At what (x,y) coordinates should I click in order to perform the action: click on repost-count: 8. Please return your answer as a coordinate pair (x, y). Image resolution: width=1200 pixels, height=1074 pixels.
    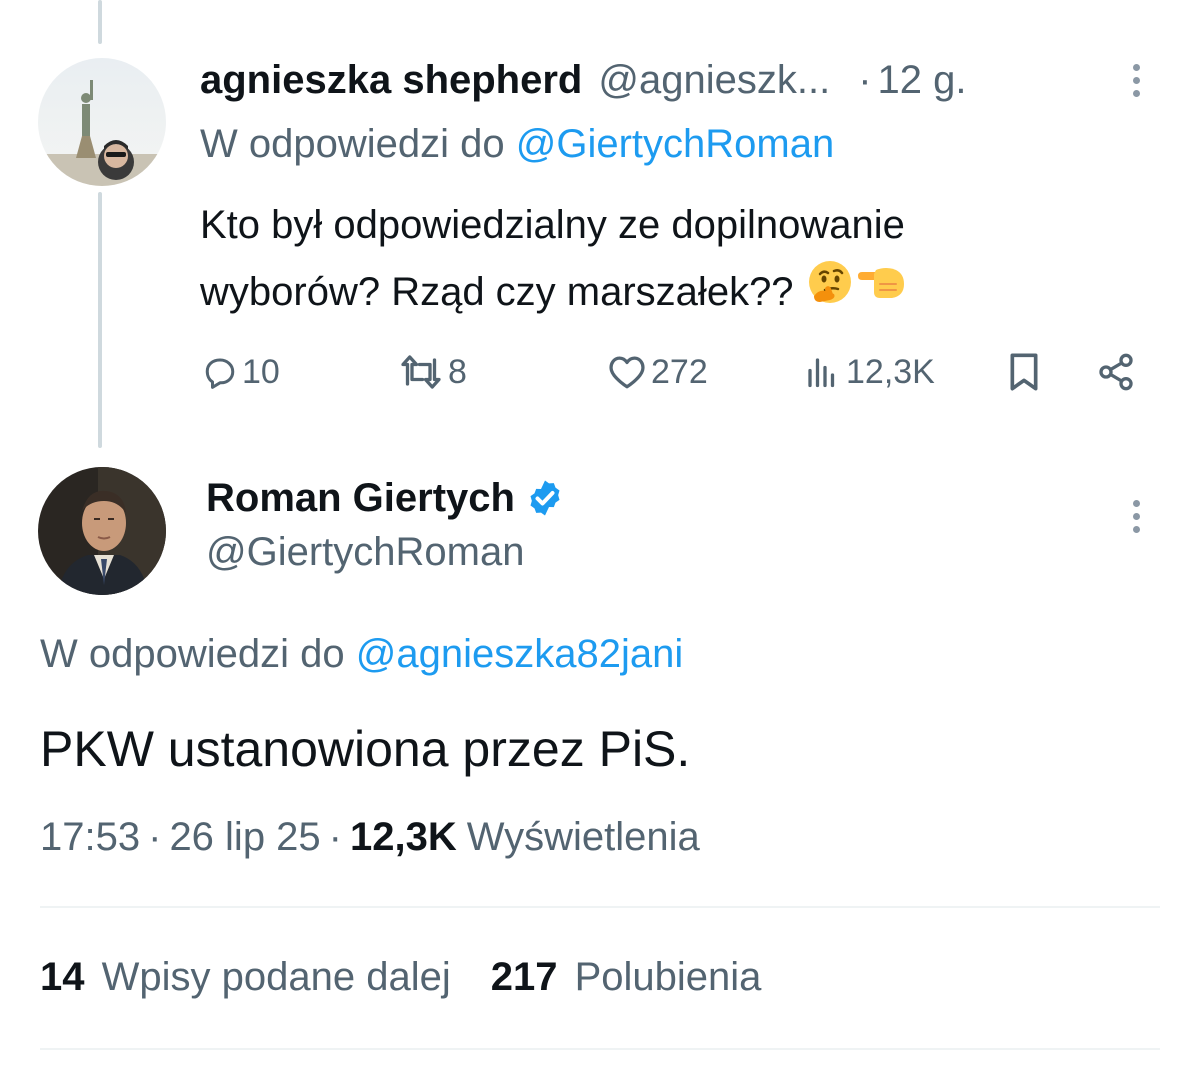
    Looking at the image, I should click on (457, 371).